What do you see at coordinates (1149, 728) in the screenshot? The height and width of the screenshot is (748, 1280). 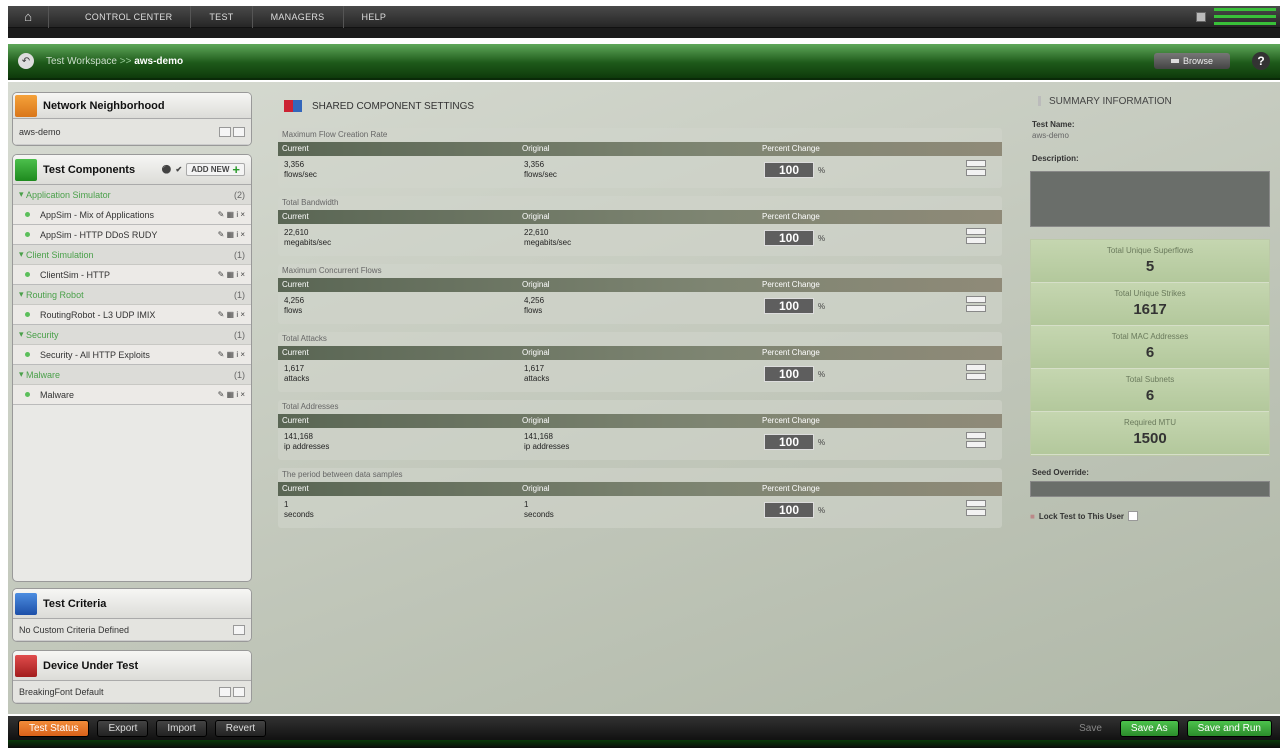 I see `save-as-button: Save As` at bounding box center [1149, 728].